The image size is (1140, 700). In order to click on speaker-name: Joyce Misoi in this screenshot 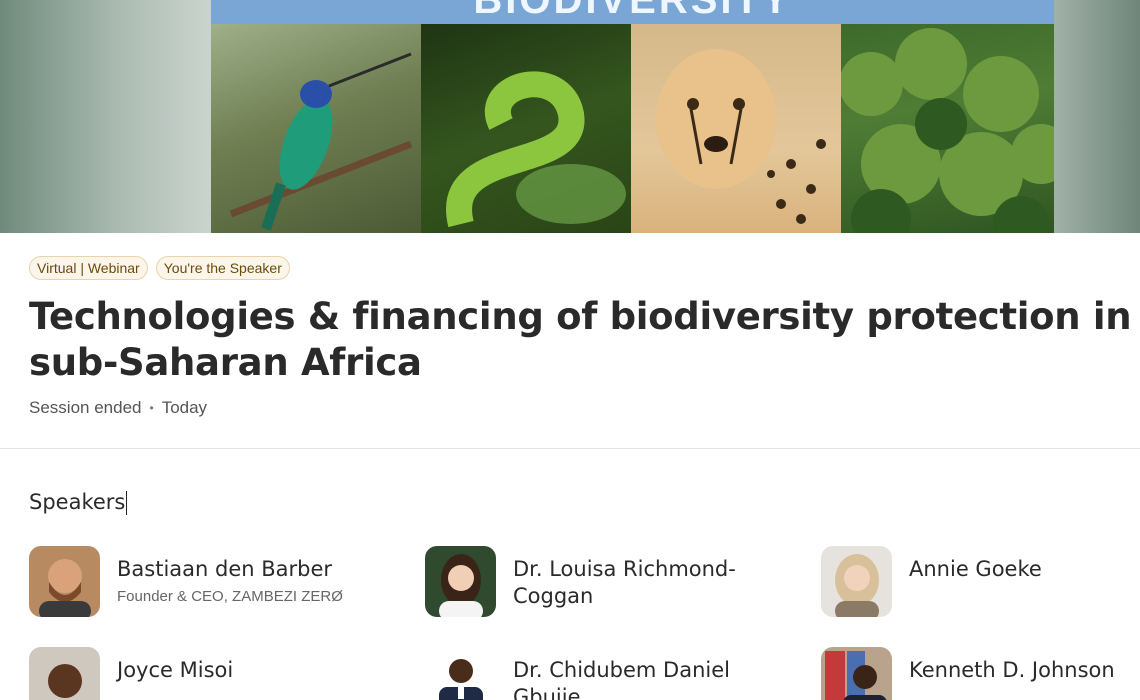, I will do `click(262, 670)`.